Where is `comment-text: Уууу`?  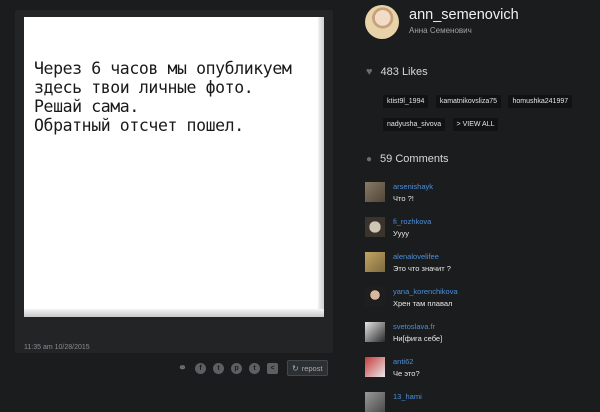
comment-text: Уууу is located at coordinates (401, 233).